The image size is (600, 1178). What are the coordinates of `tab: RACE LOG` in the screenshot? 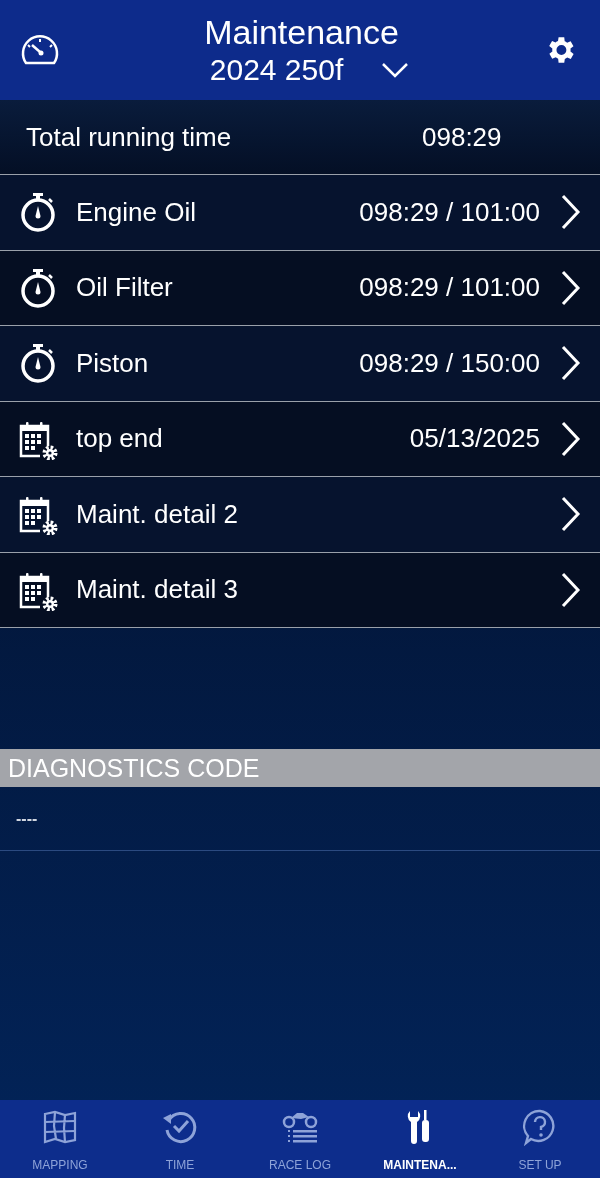 It's located at (300, 1139).